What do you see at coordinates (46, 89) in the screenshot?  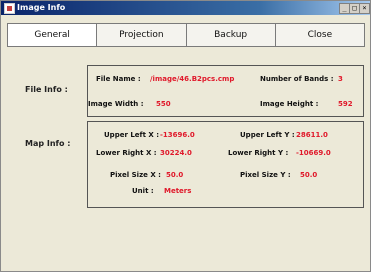 I see `file-info-heading: File Info :` at bounding box center [46, 89].